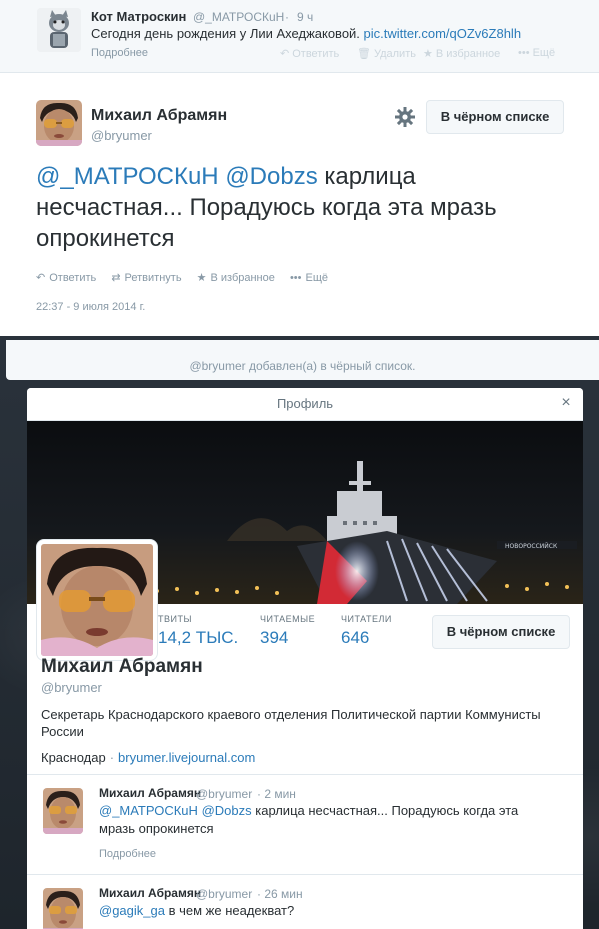 The width and height of the screenshot is (599, 929). I want to click on tweet-timestamp: 22:37 - 9 июля 2014 г., so click(90, 307).